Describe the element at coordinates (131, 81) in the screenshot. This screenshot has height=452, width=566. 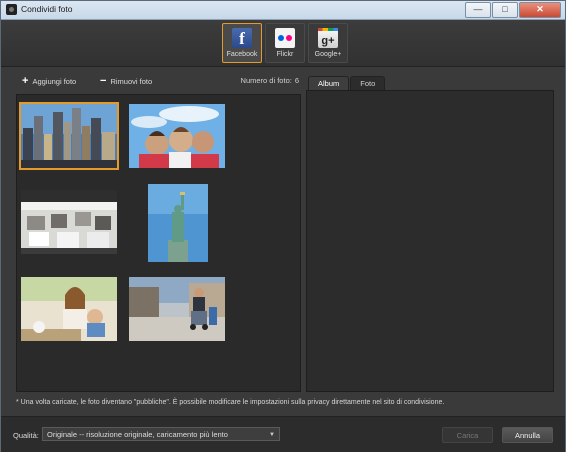
I see `remove-photos-label: Rimuovi foto` at that location.